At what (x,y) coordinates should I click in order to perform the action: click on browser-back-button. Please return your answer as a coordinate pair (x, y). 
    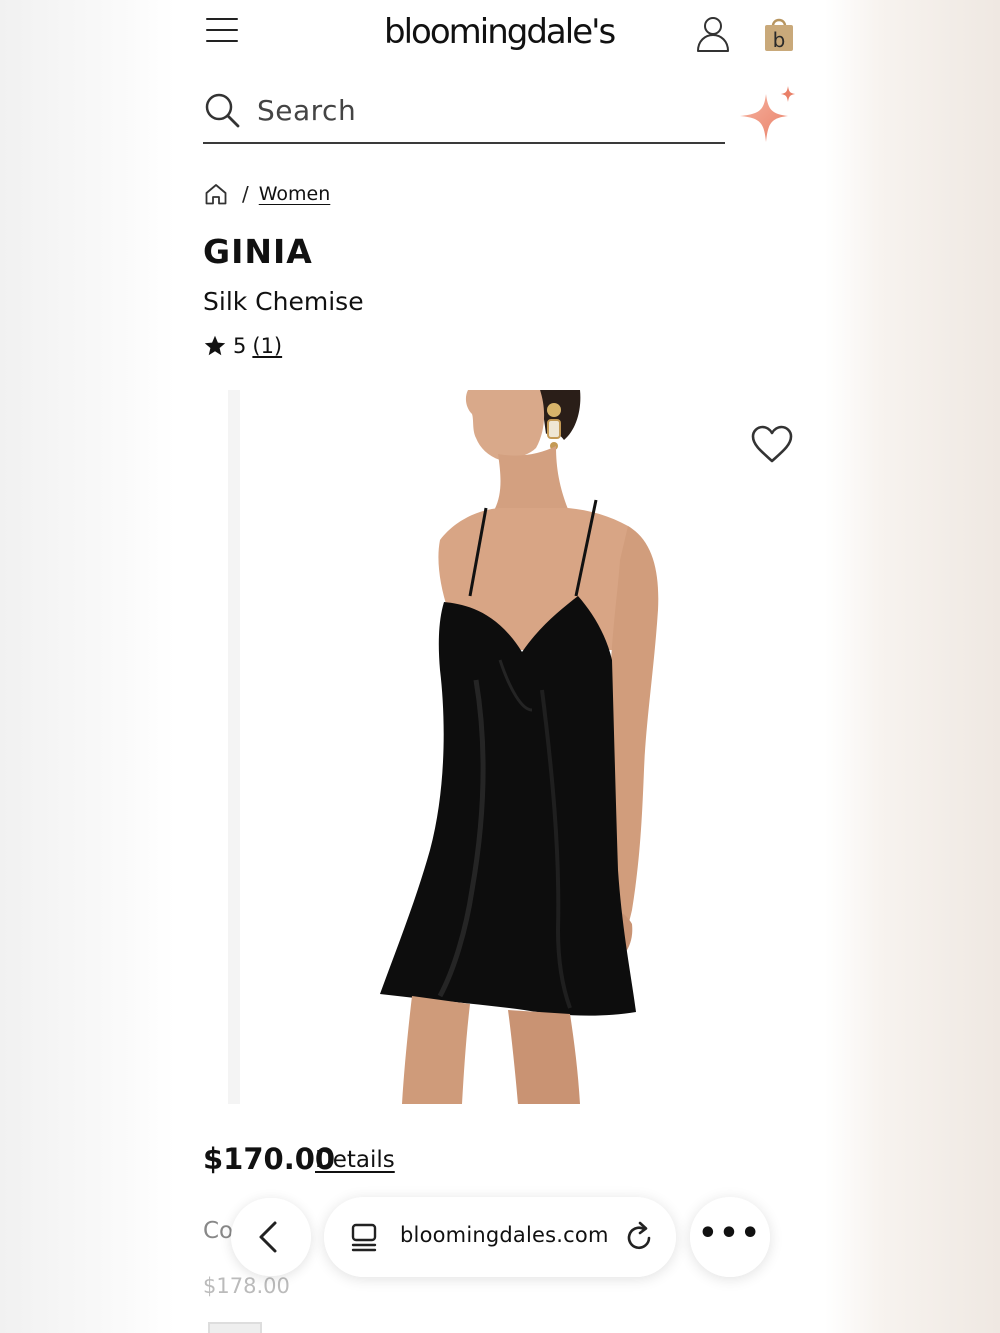
    Looking at the image, I should click on (271, 1237).